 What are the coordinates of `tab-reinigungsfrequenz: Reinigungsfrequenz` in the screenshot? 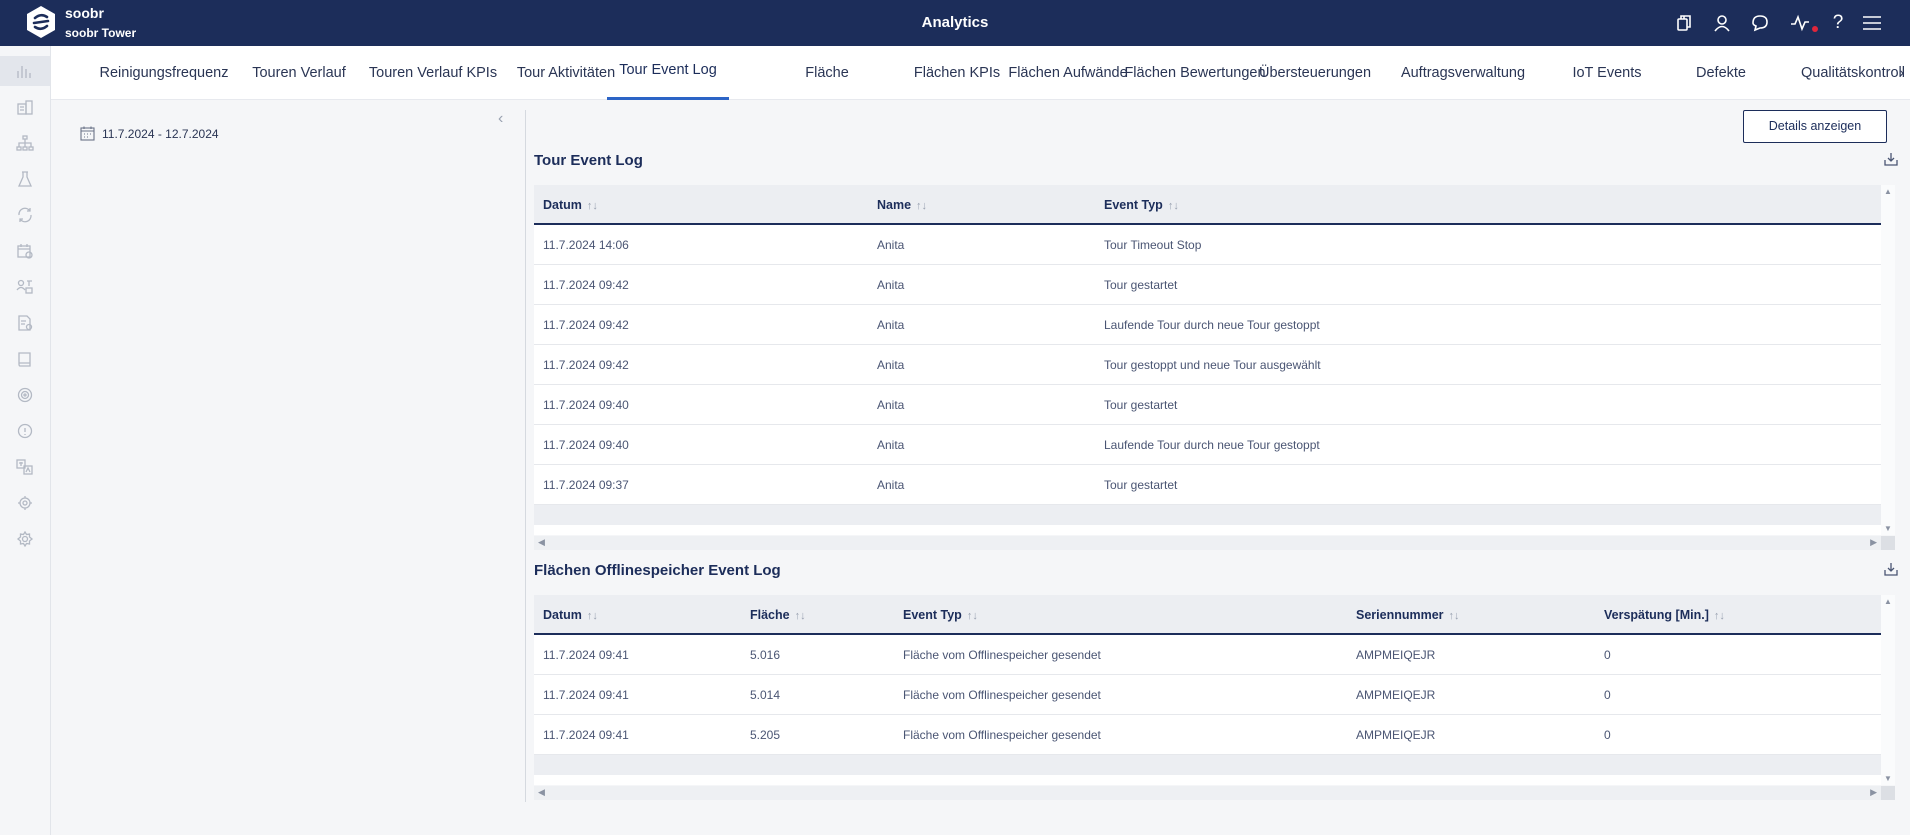 It's located at (164, 73).